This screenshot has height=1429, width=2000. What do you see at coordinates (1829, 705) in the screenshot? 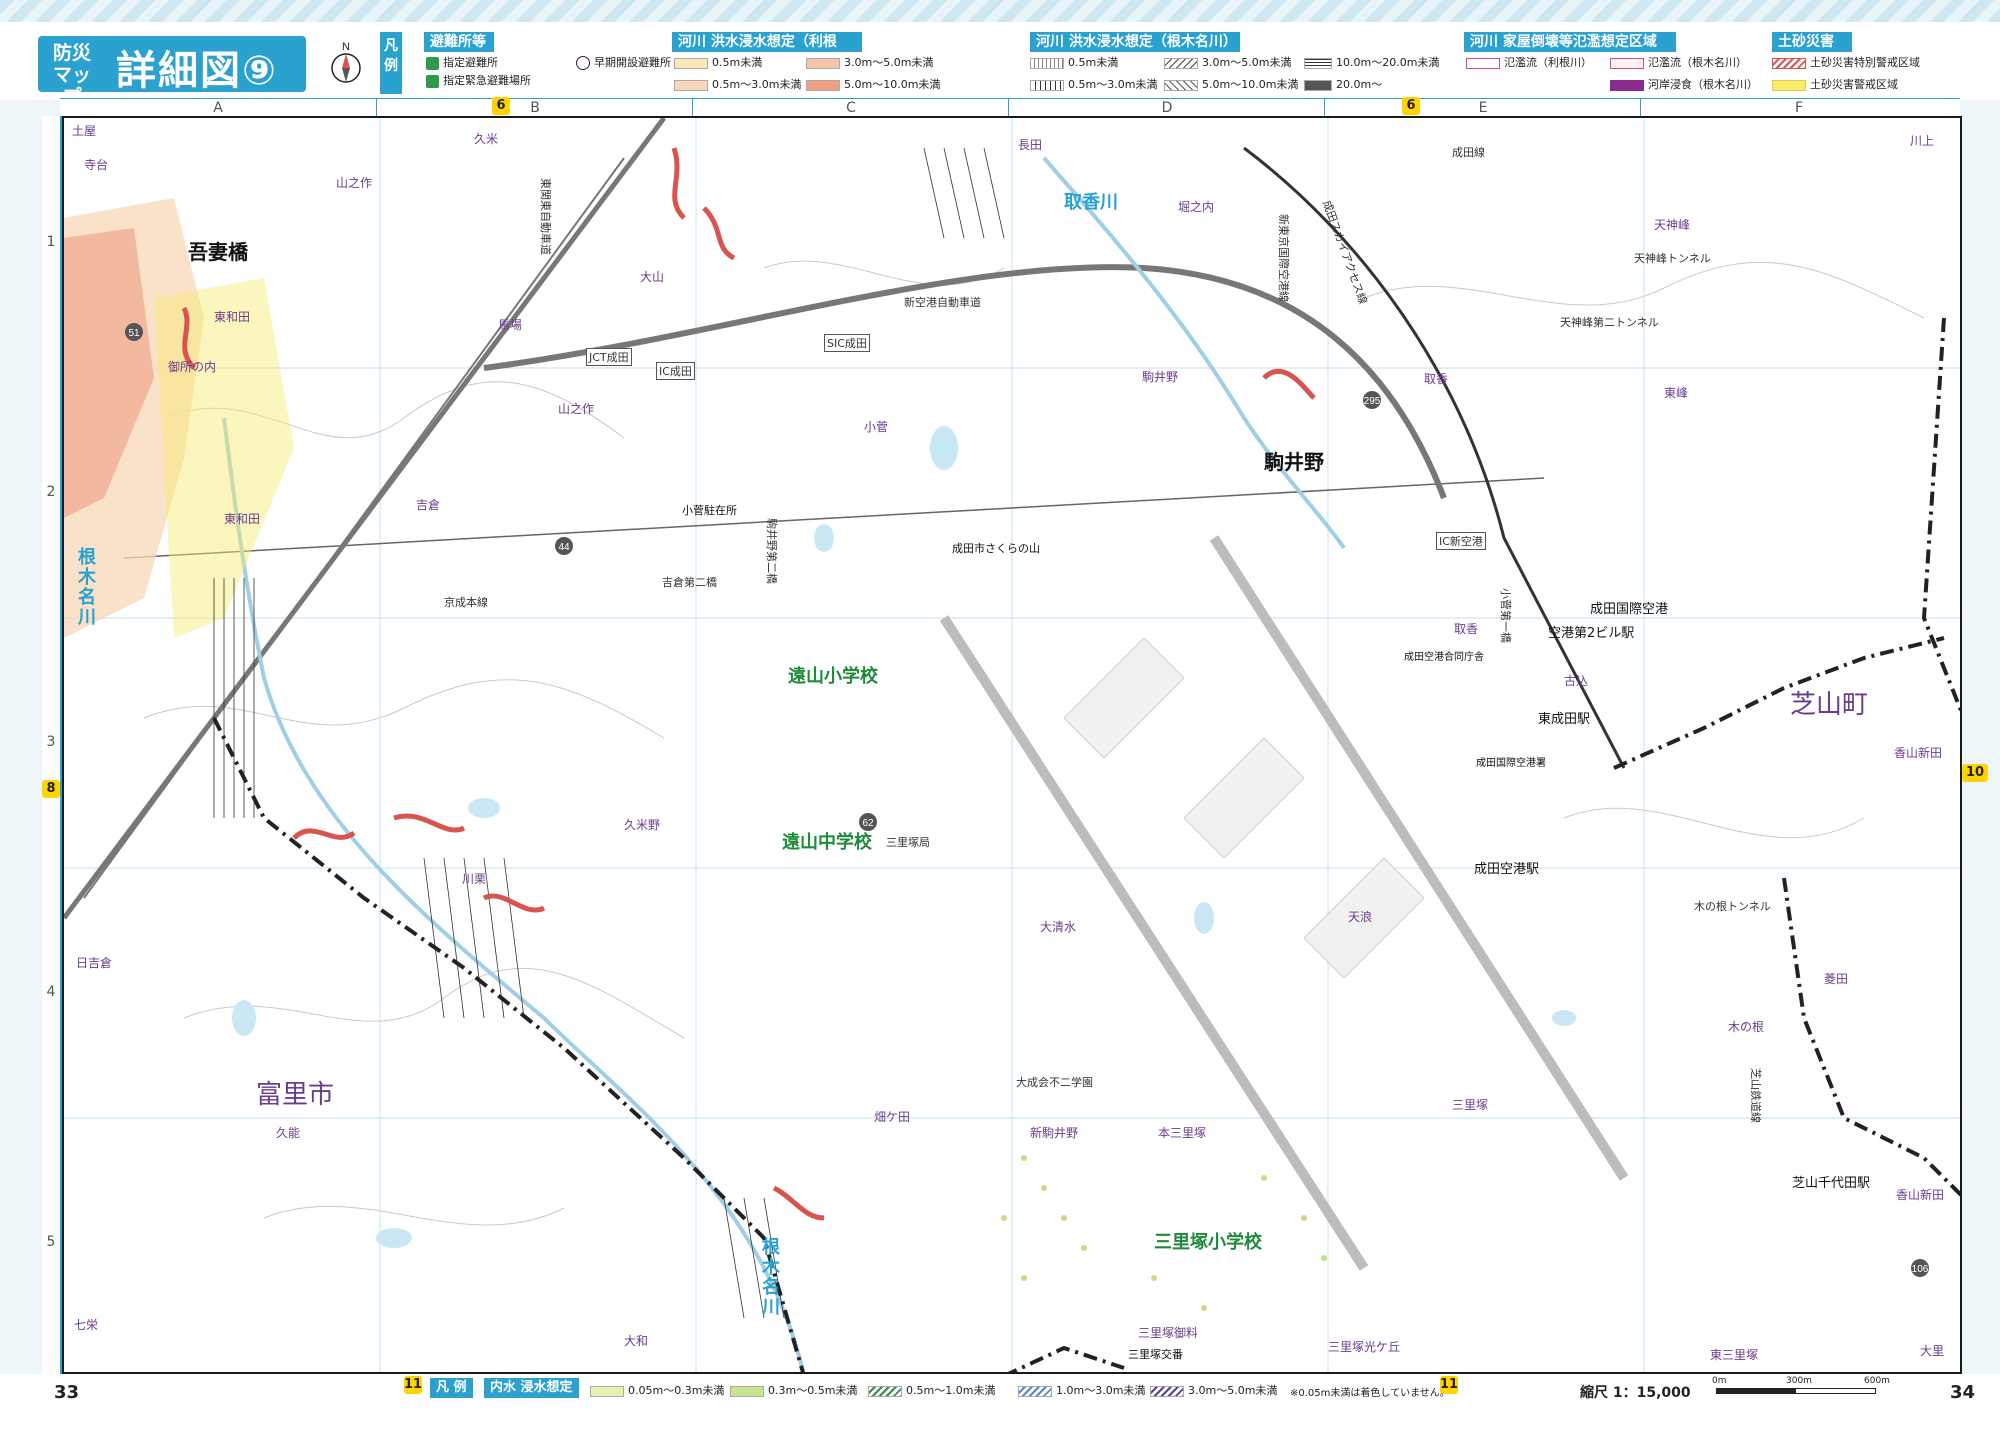
I see `town-name: 芝山町` at bounding box center [1829, 705].